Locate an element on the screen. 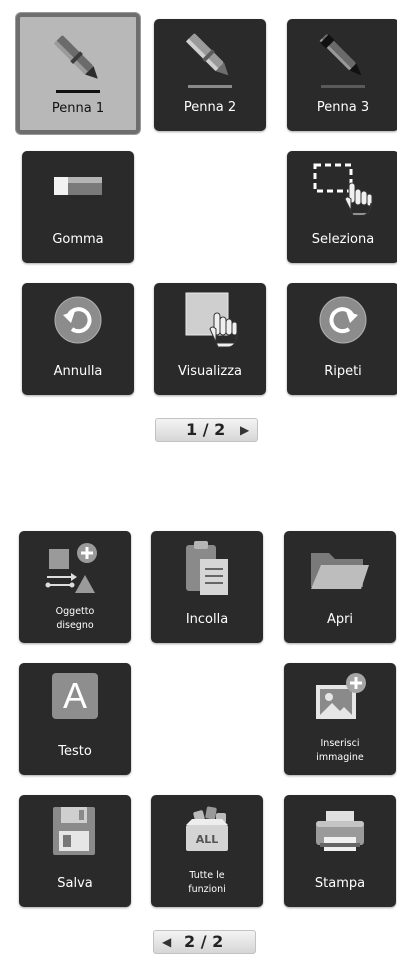  view-label: Visualizza is located at coordinates (210, 371).